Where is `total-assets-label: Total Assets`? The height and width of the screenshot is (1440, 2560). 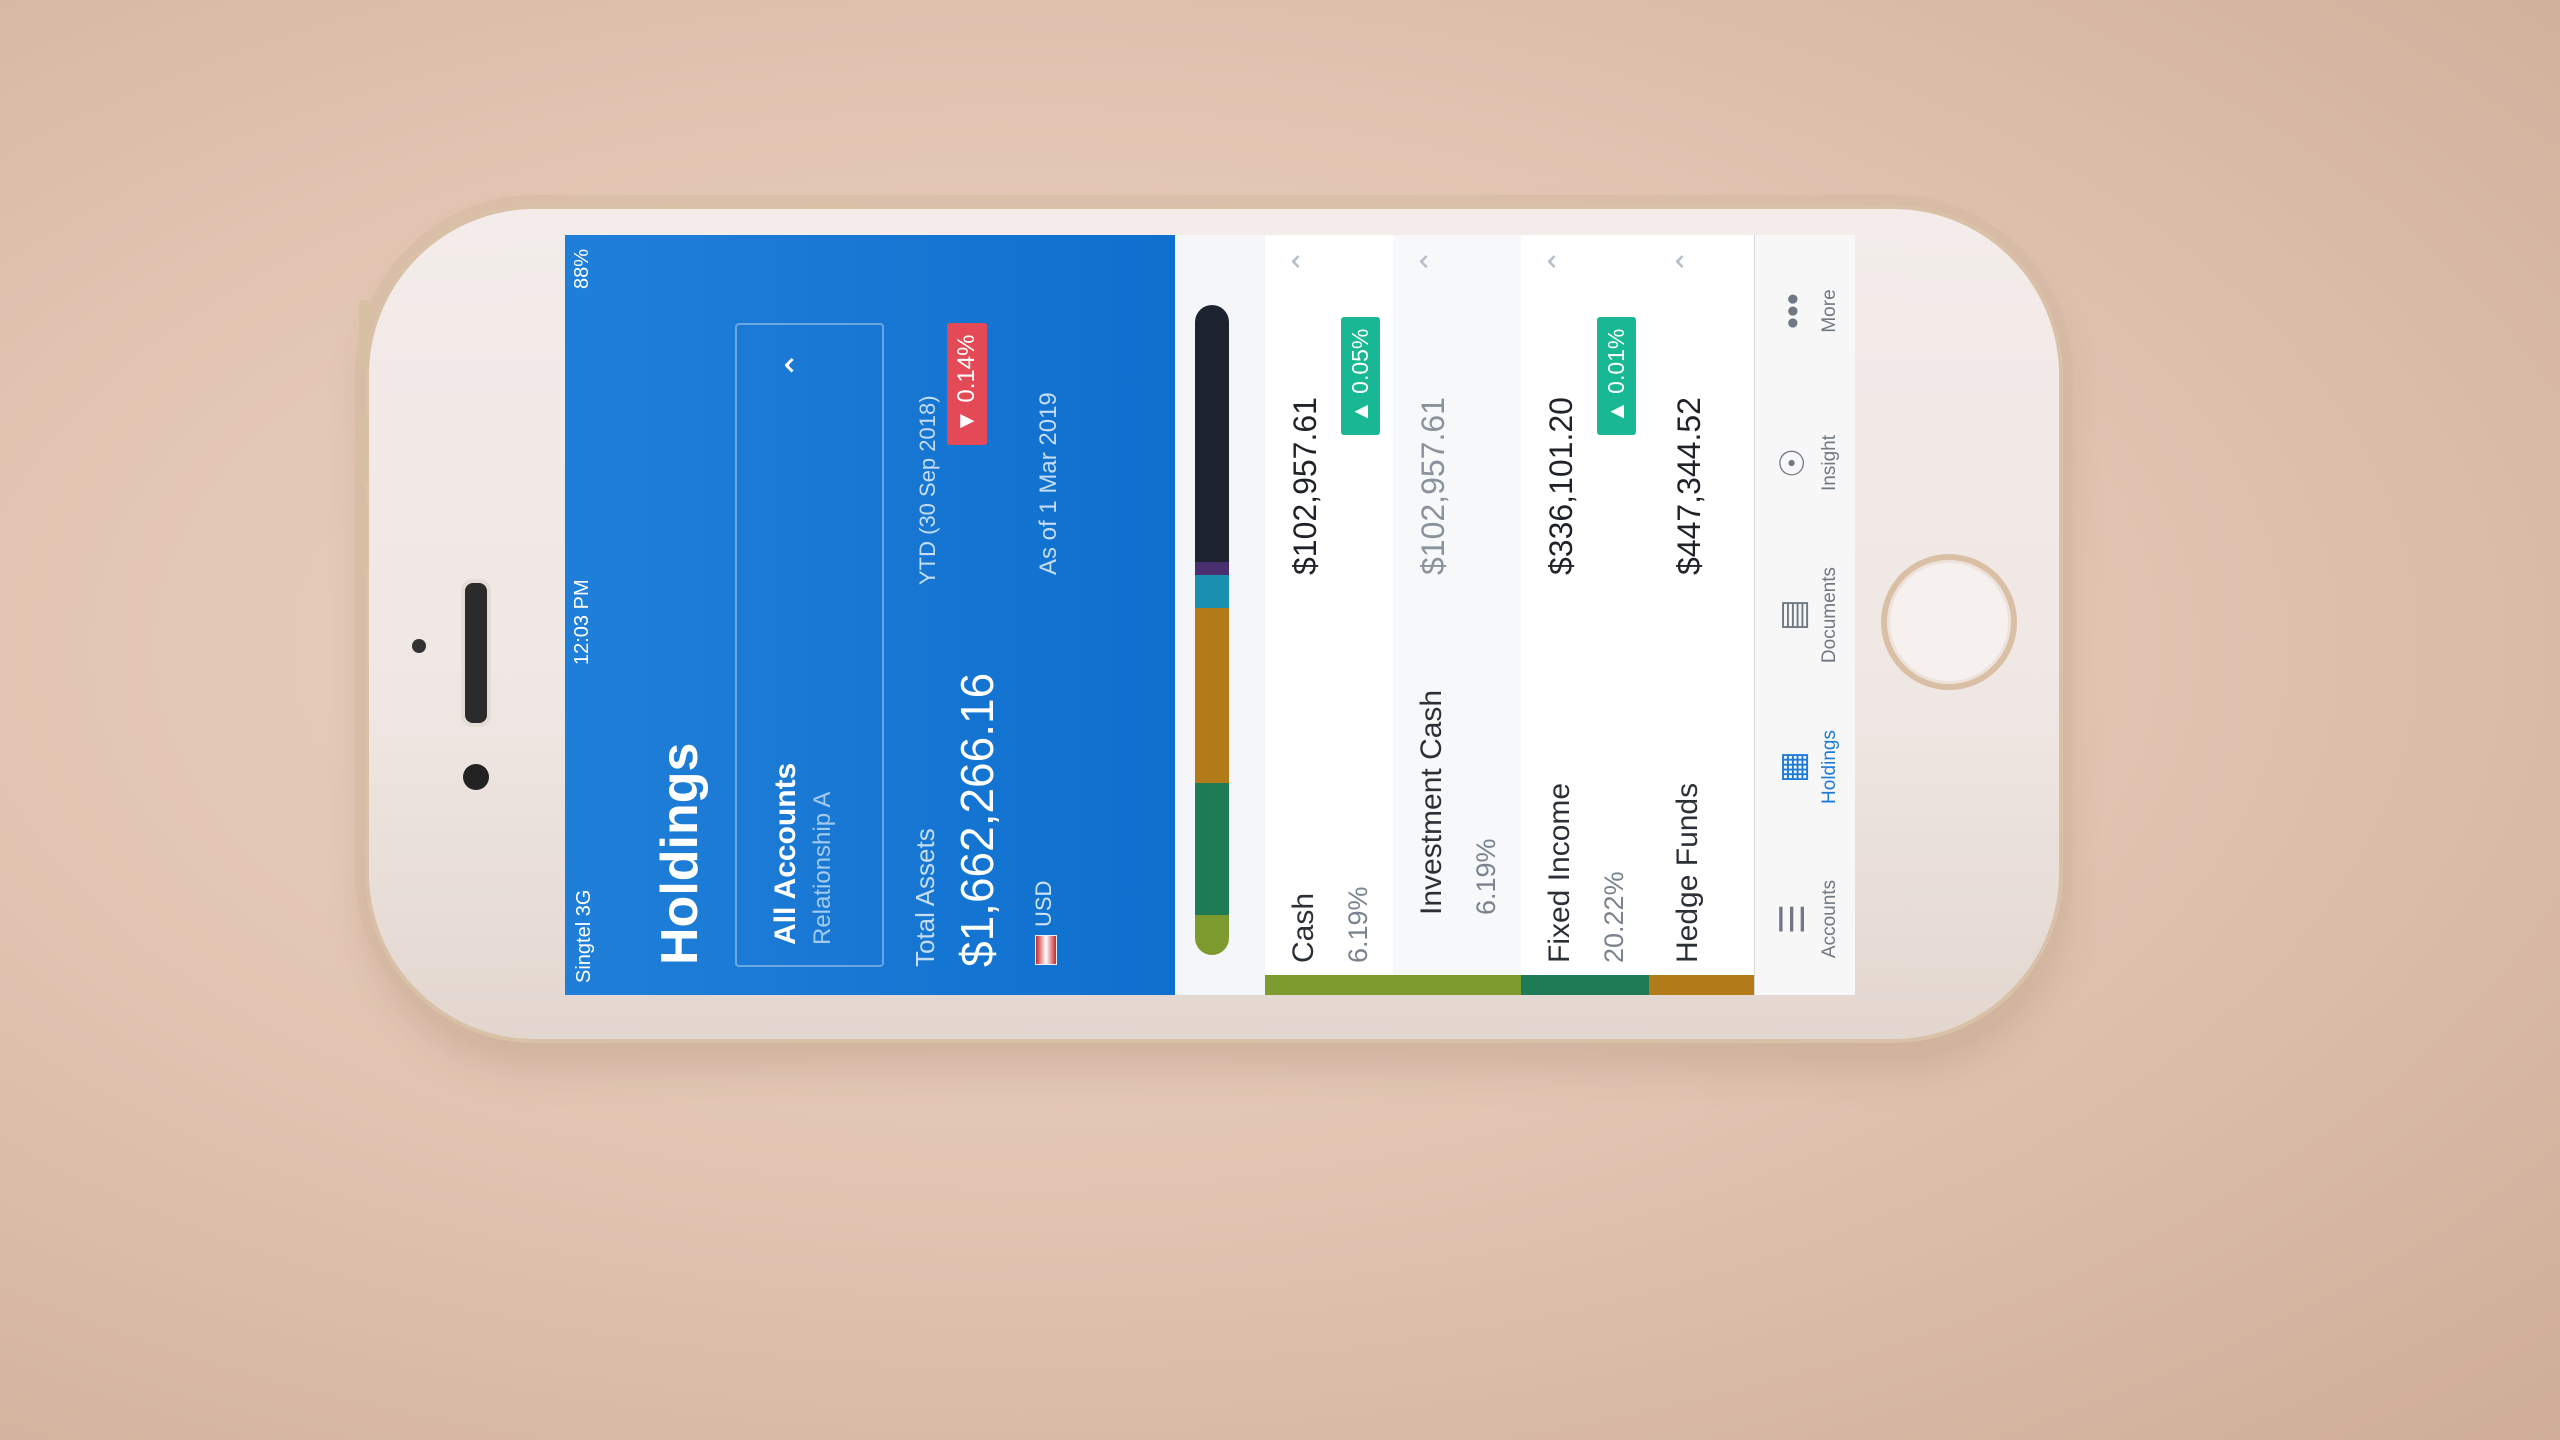 total-assets-label: Total Assets is located at coordinates (925, 897).